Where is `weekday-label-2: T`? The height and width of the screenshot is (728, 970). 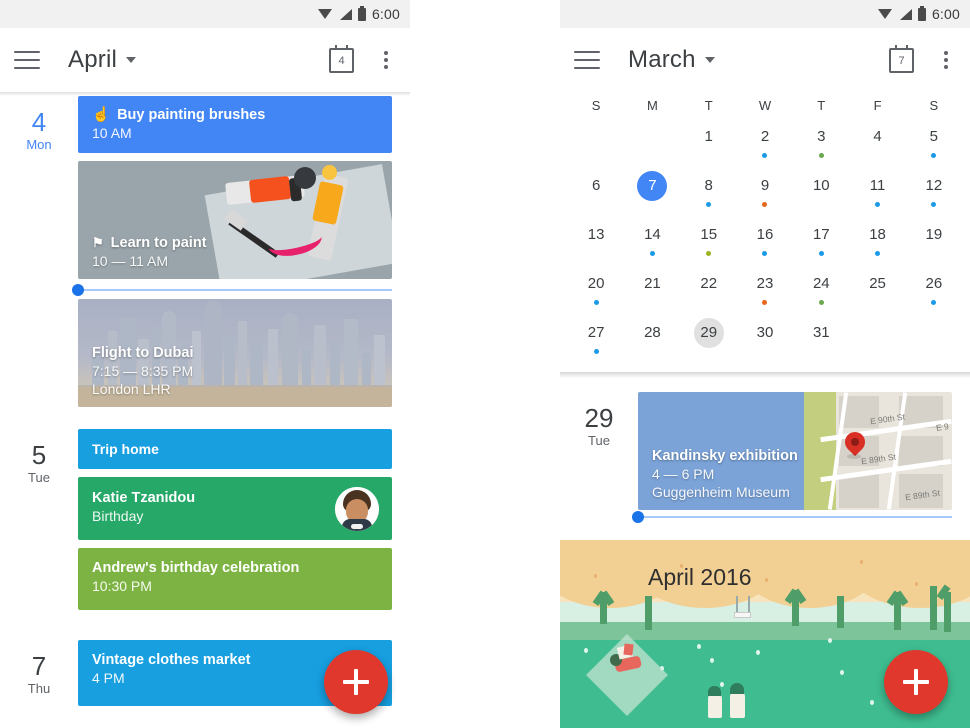
weekday-label-2: T is located at coordinates (708, 105).